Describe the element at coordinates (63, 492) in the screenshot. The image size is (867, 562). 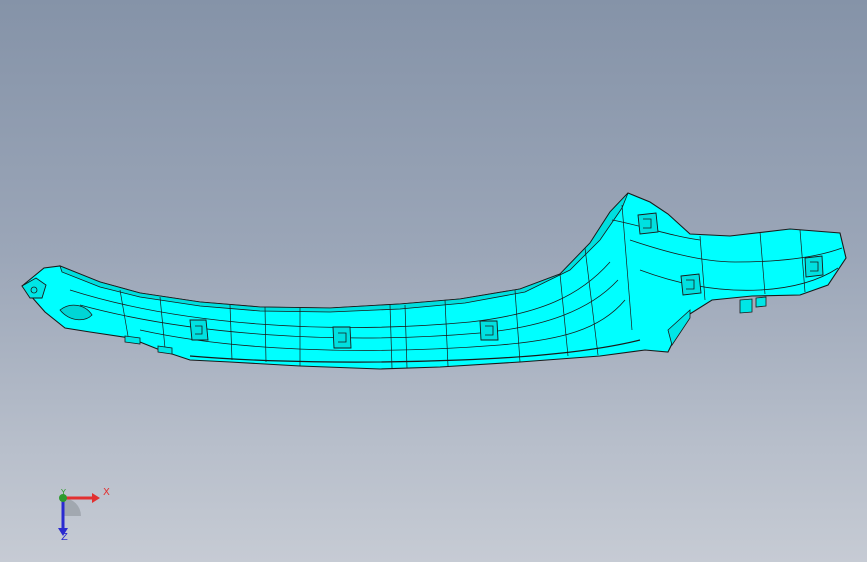
I see `axis-y-label: Y` at that location.